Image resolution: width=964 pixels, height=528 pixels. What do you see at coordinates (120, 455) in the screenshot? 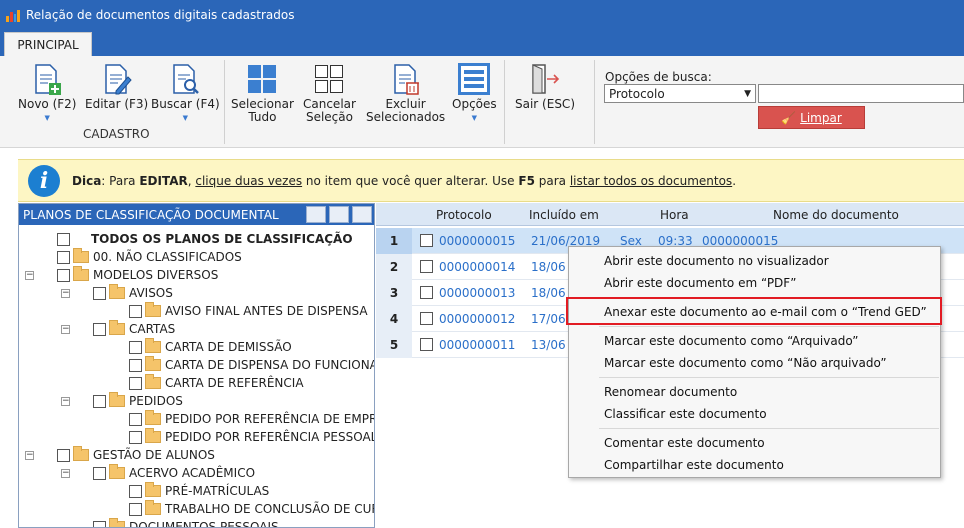
I see `tree-node: − GESTÃO DE ALUNOS` at bounding box center [120, 455].